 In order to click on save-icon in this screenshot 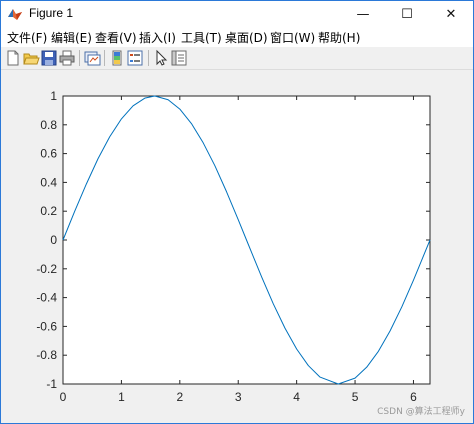, I will do `click(49, 58)`.